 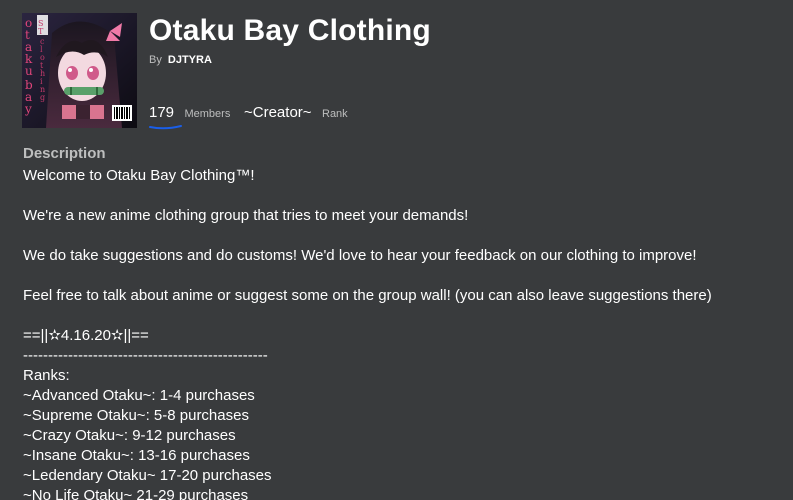 What do you see at coordinates (162, 112) in the screenshot?
I see `members-count: 179` at bounding box center [162, 112].